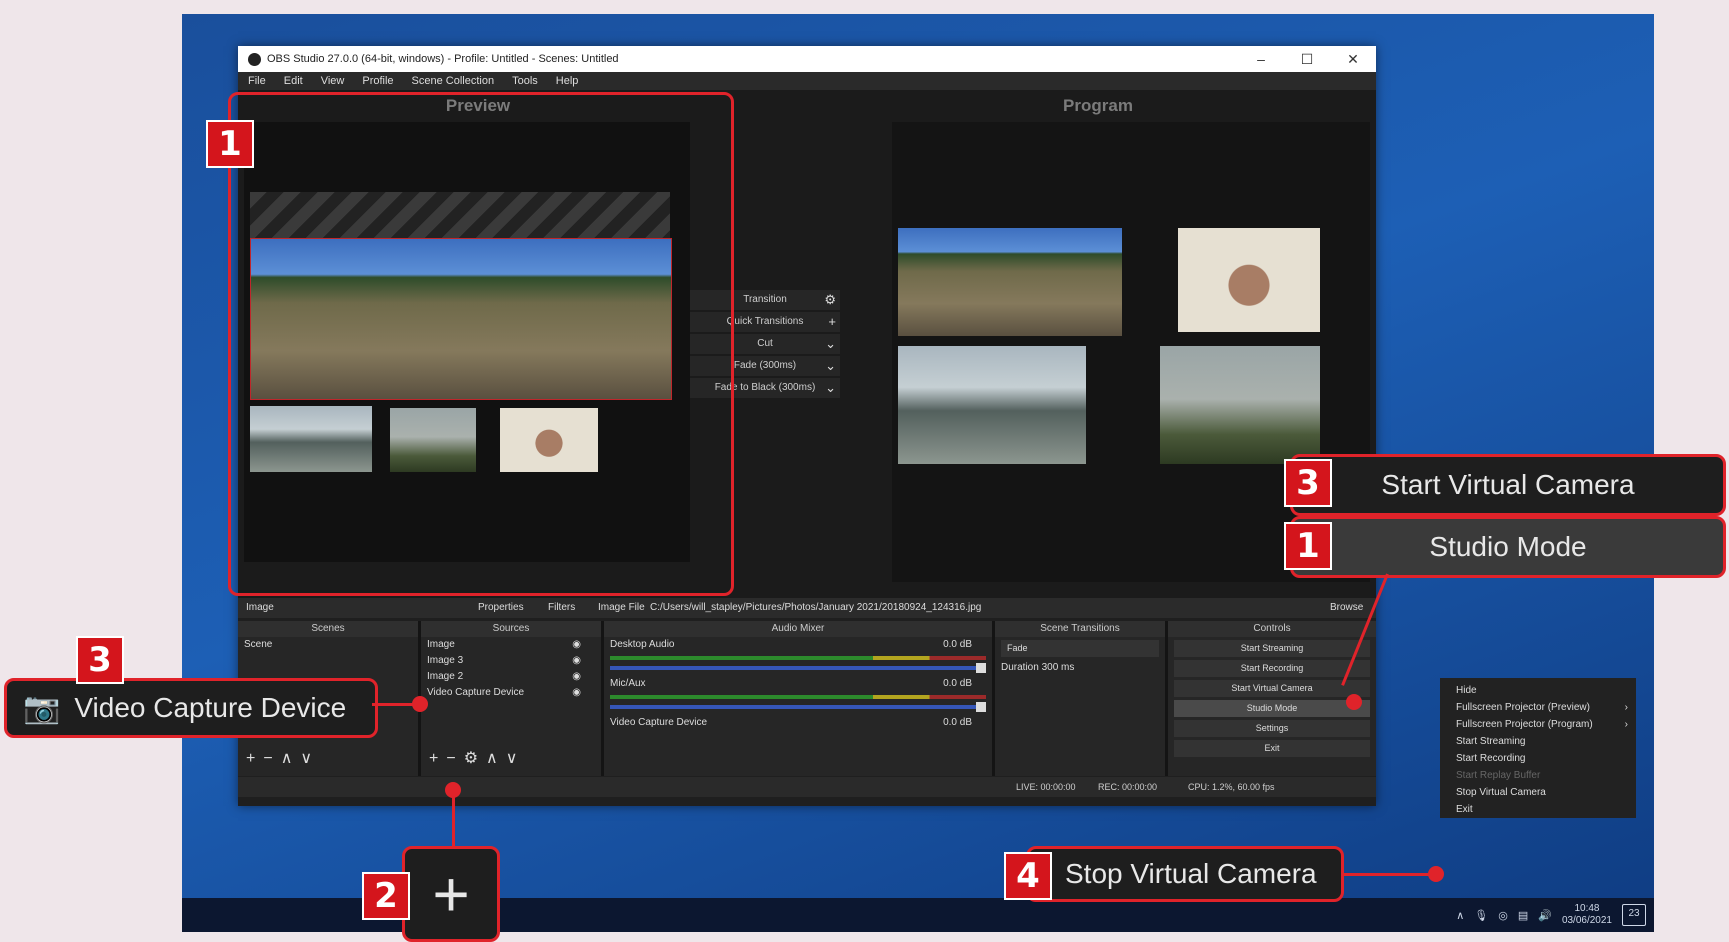  What do you see at coordinates (1460, 915) in the screenshot?
I see `chevron-up-icon: ∧` at bounding box center [1460, 915].